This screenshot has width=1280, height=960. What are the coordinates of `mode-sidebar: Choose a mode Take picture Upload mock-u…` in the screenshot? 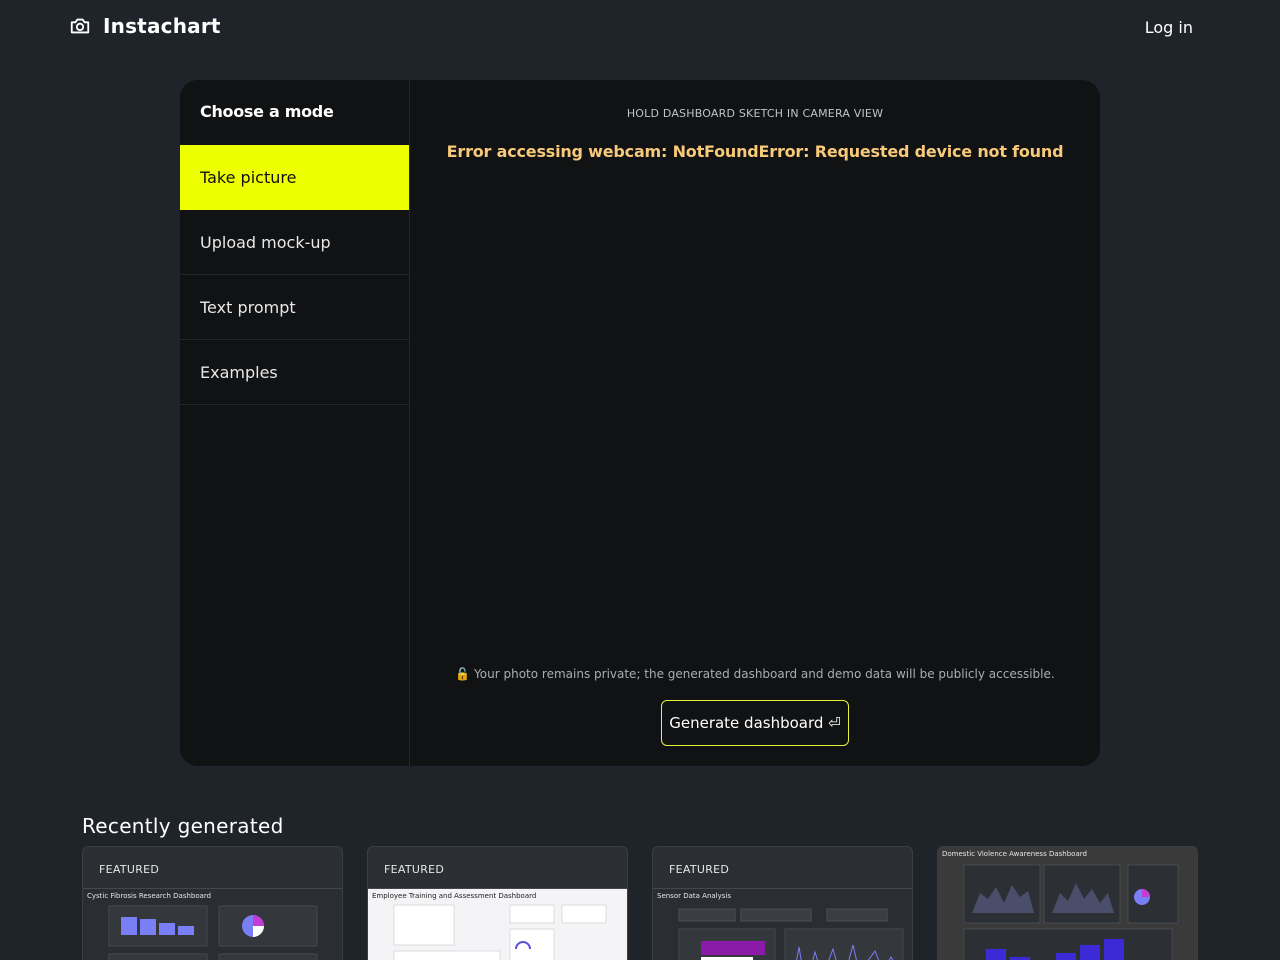 It's located at (295, 423).